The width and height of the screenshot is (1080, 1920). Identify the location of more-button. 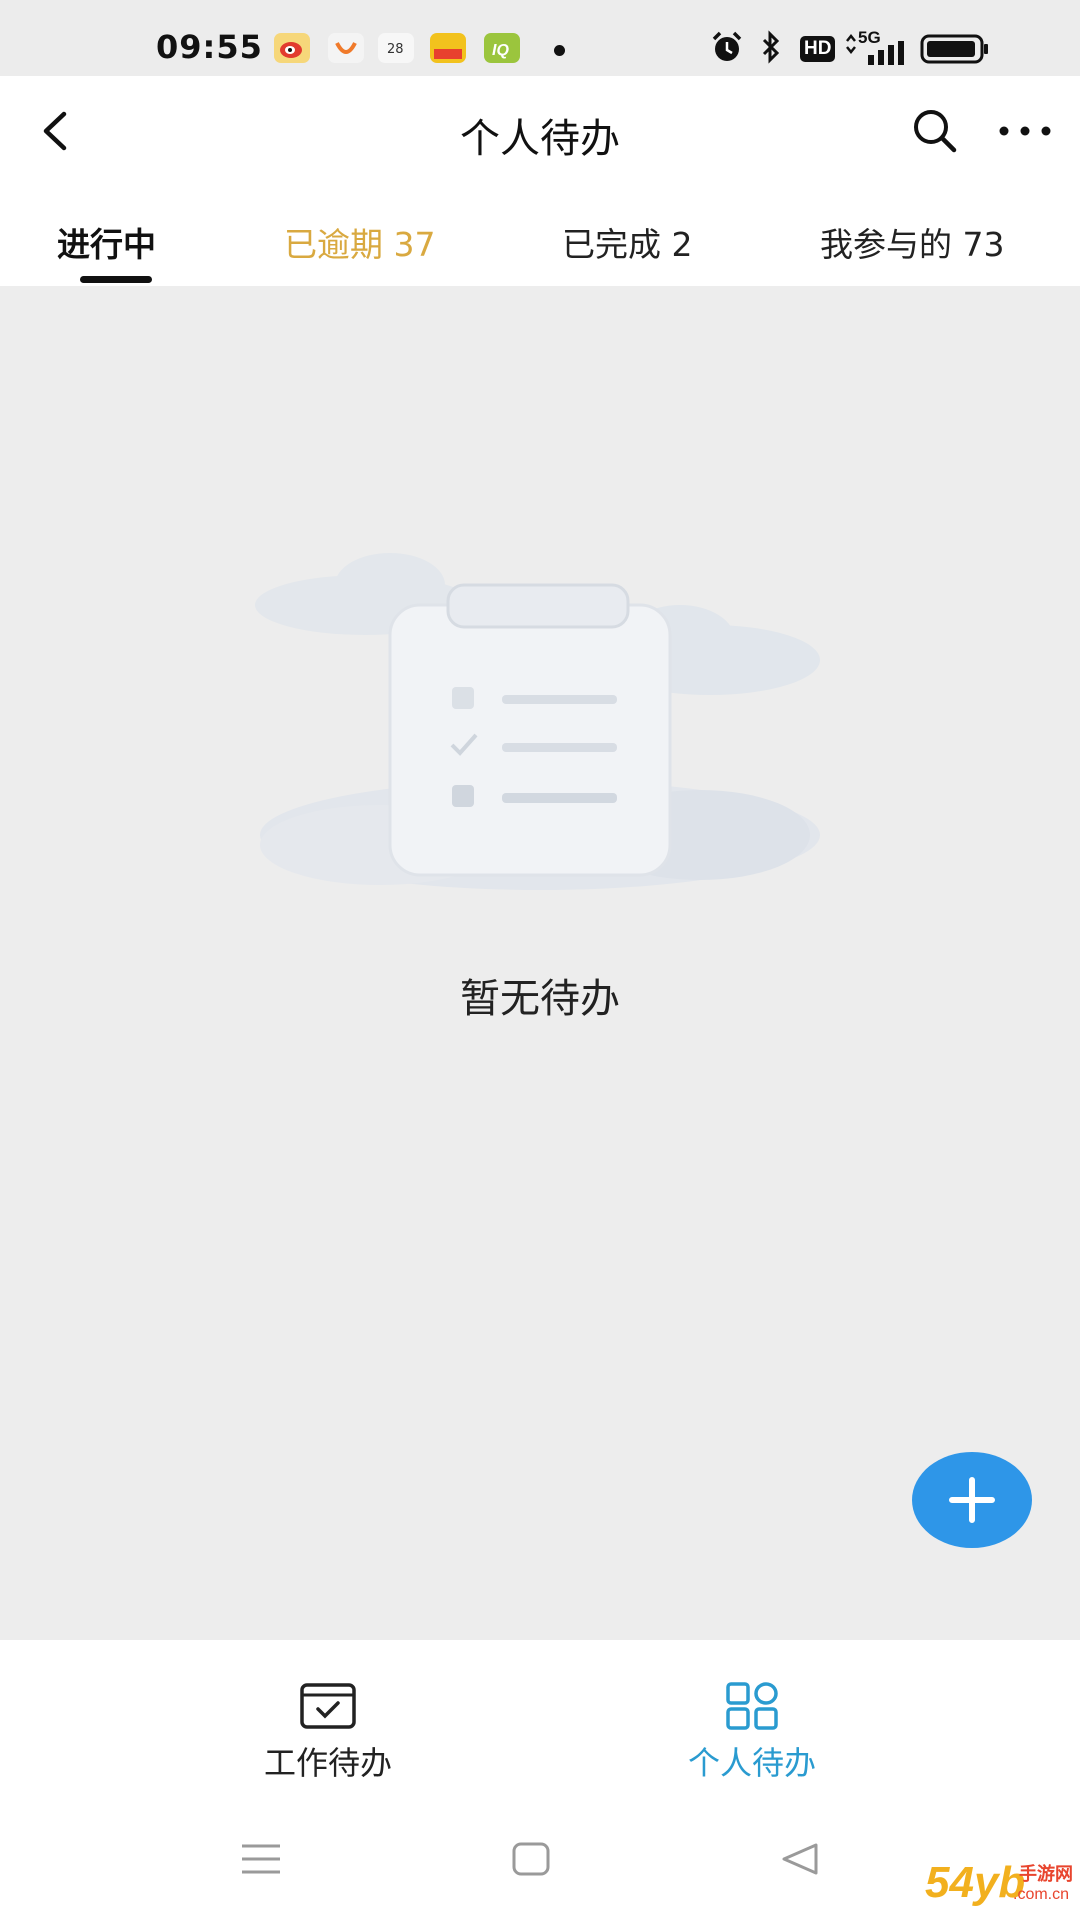
(1026, 131).